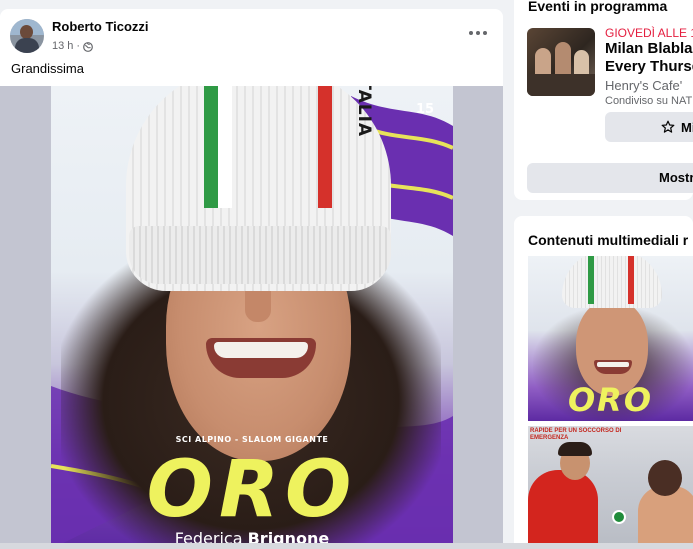 Image resolution: width=693 pixels, height=549 pixels. Describe the element at coordinates (649, 48) in the screenshot. I see `event-name-line1: Milan Blabla` at that location.